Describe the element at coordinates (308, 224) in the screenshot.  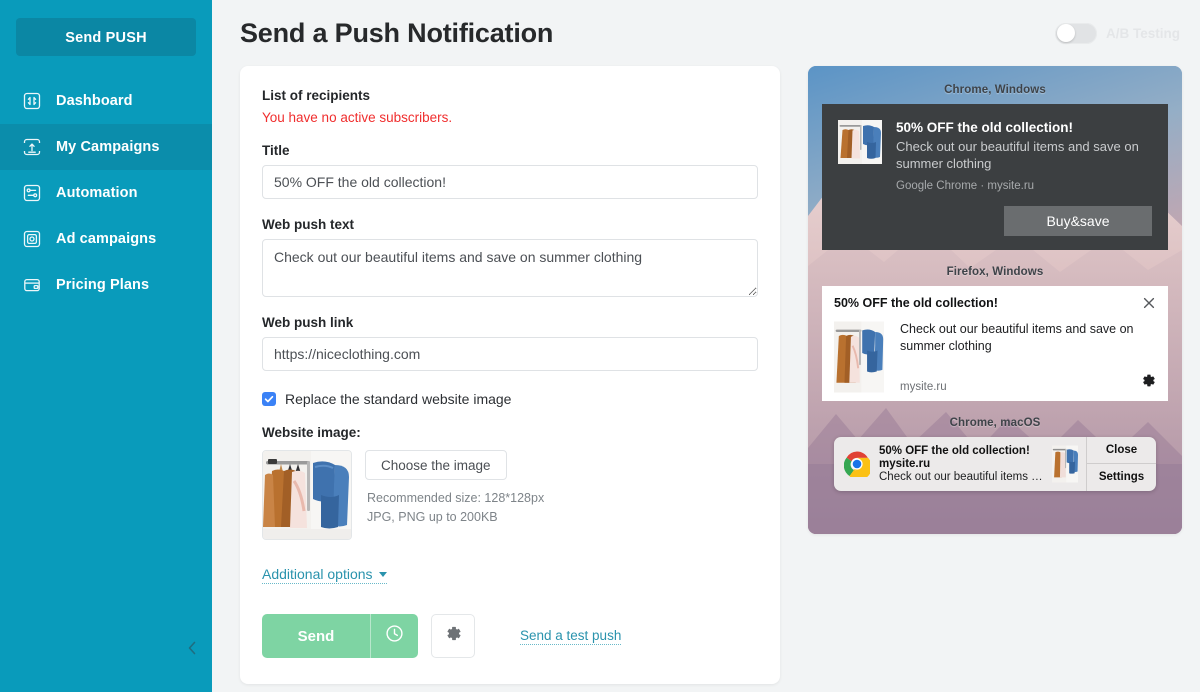
I see `web-push-text-label: Web push text` at that location.